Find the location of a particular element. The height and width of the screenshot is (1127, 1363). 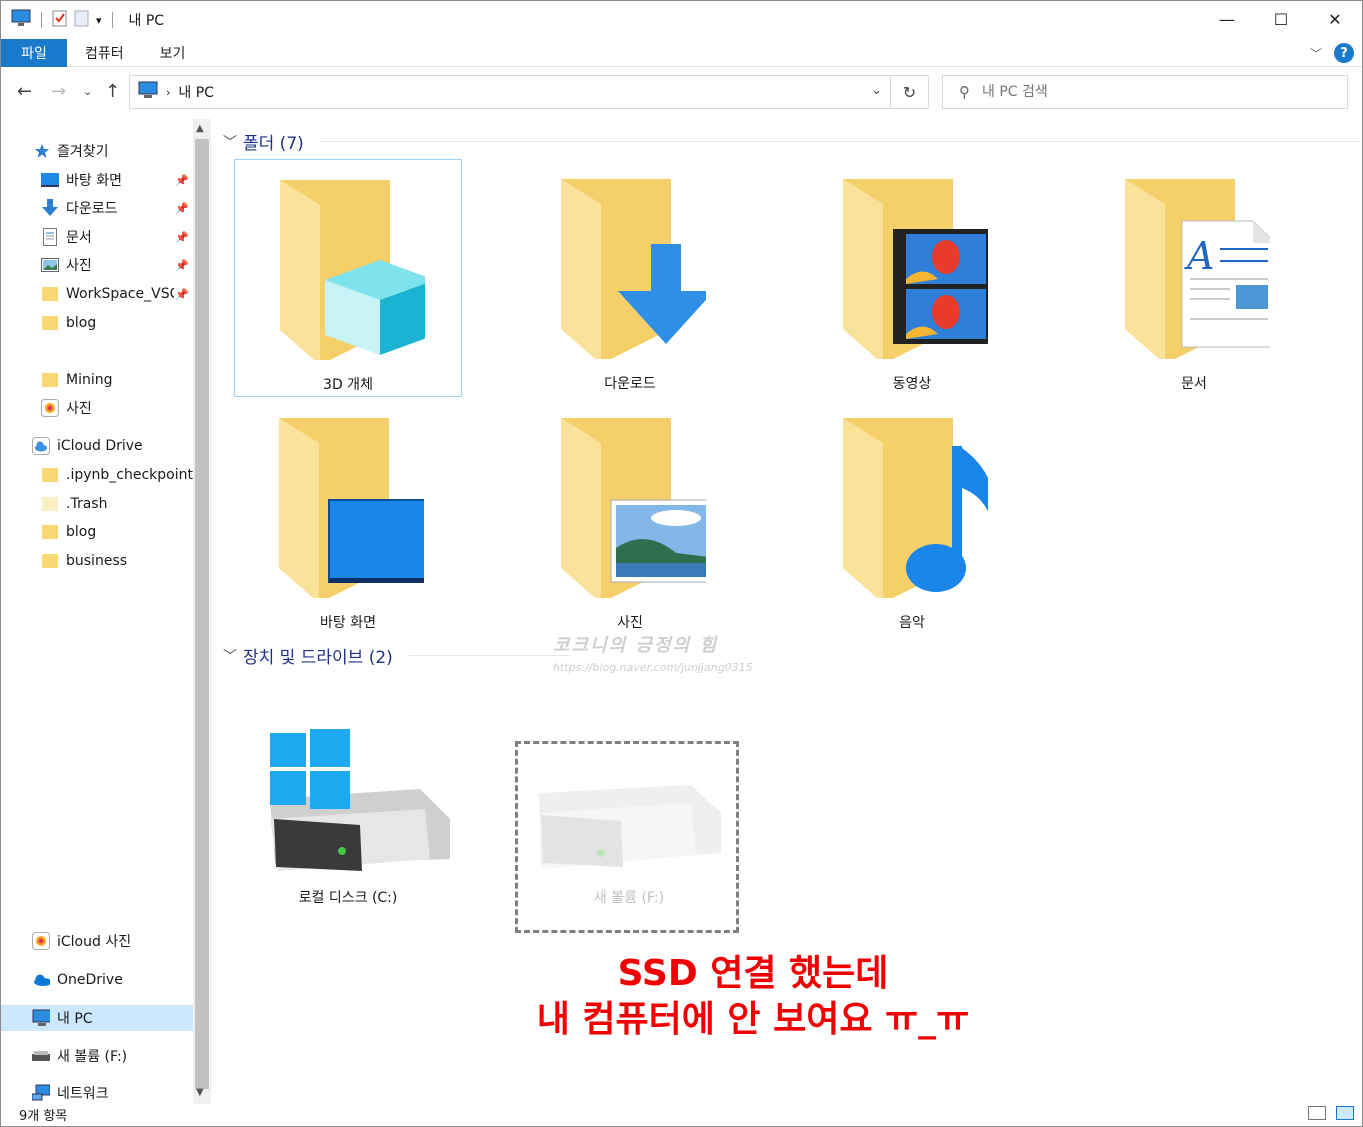

3d-objects-folder-icon is located at coordinates (352, 270).